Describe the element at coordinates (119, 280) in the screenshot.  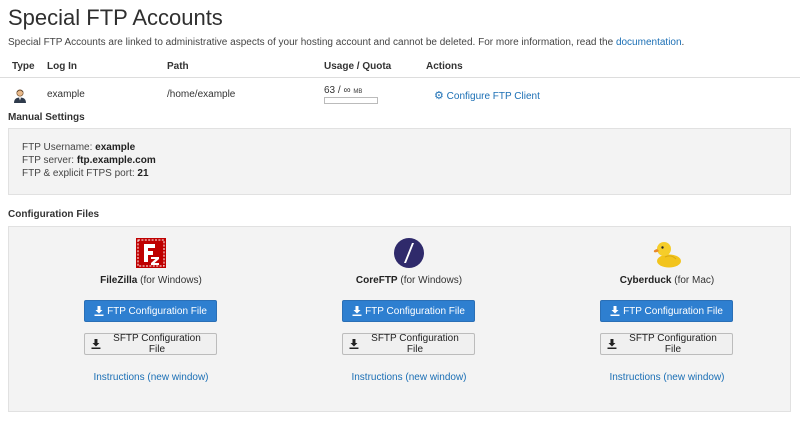
I see `client-name: FileZilla` at that location.